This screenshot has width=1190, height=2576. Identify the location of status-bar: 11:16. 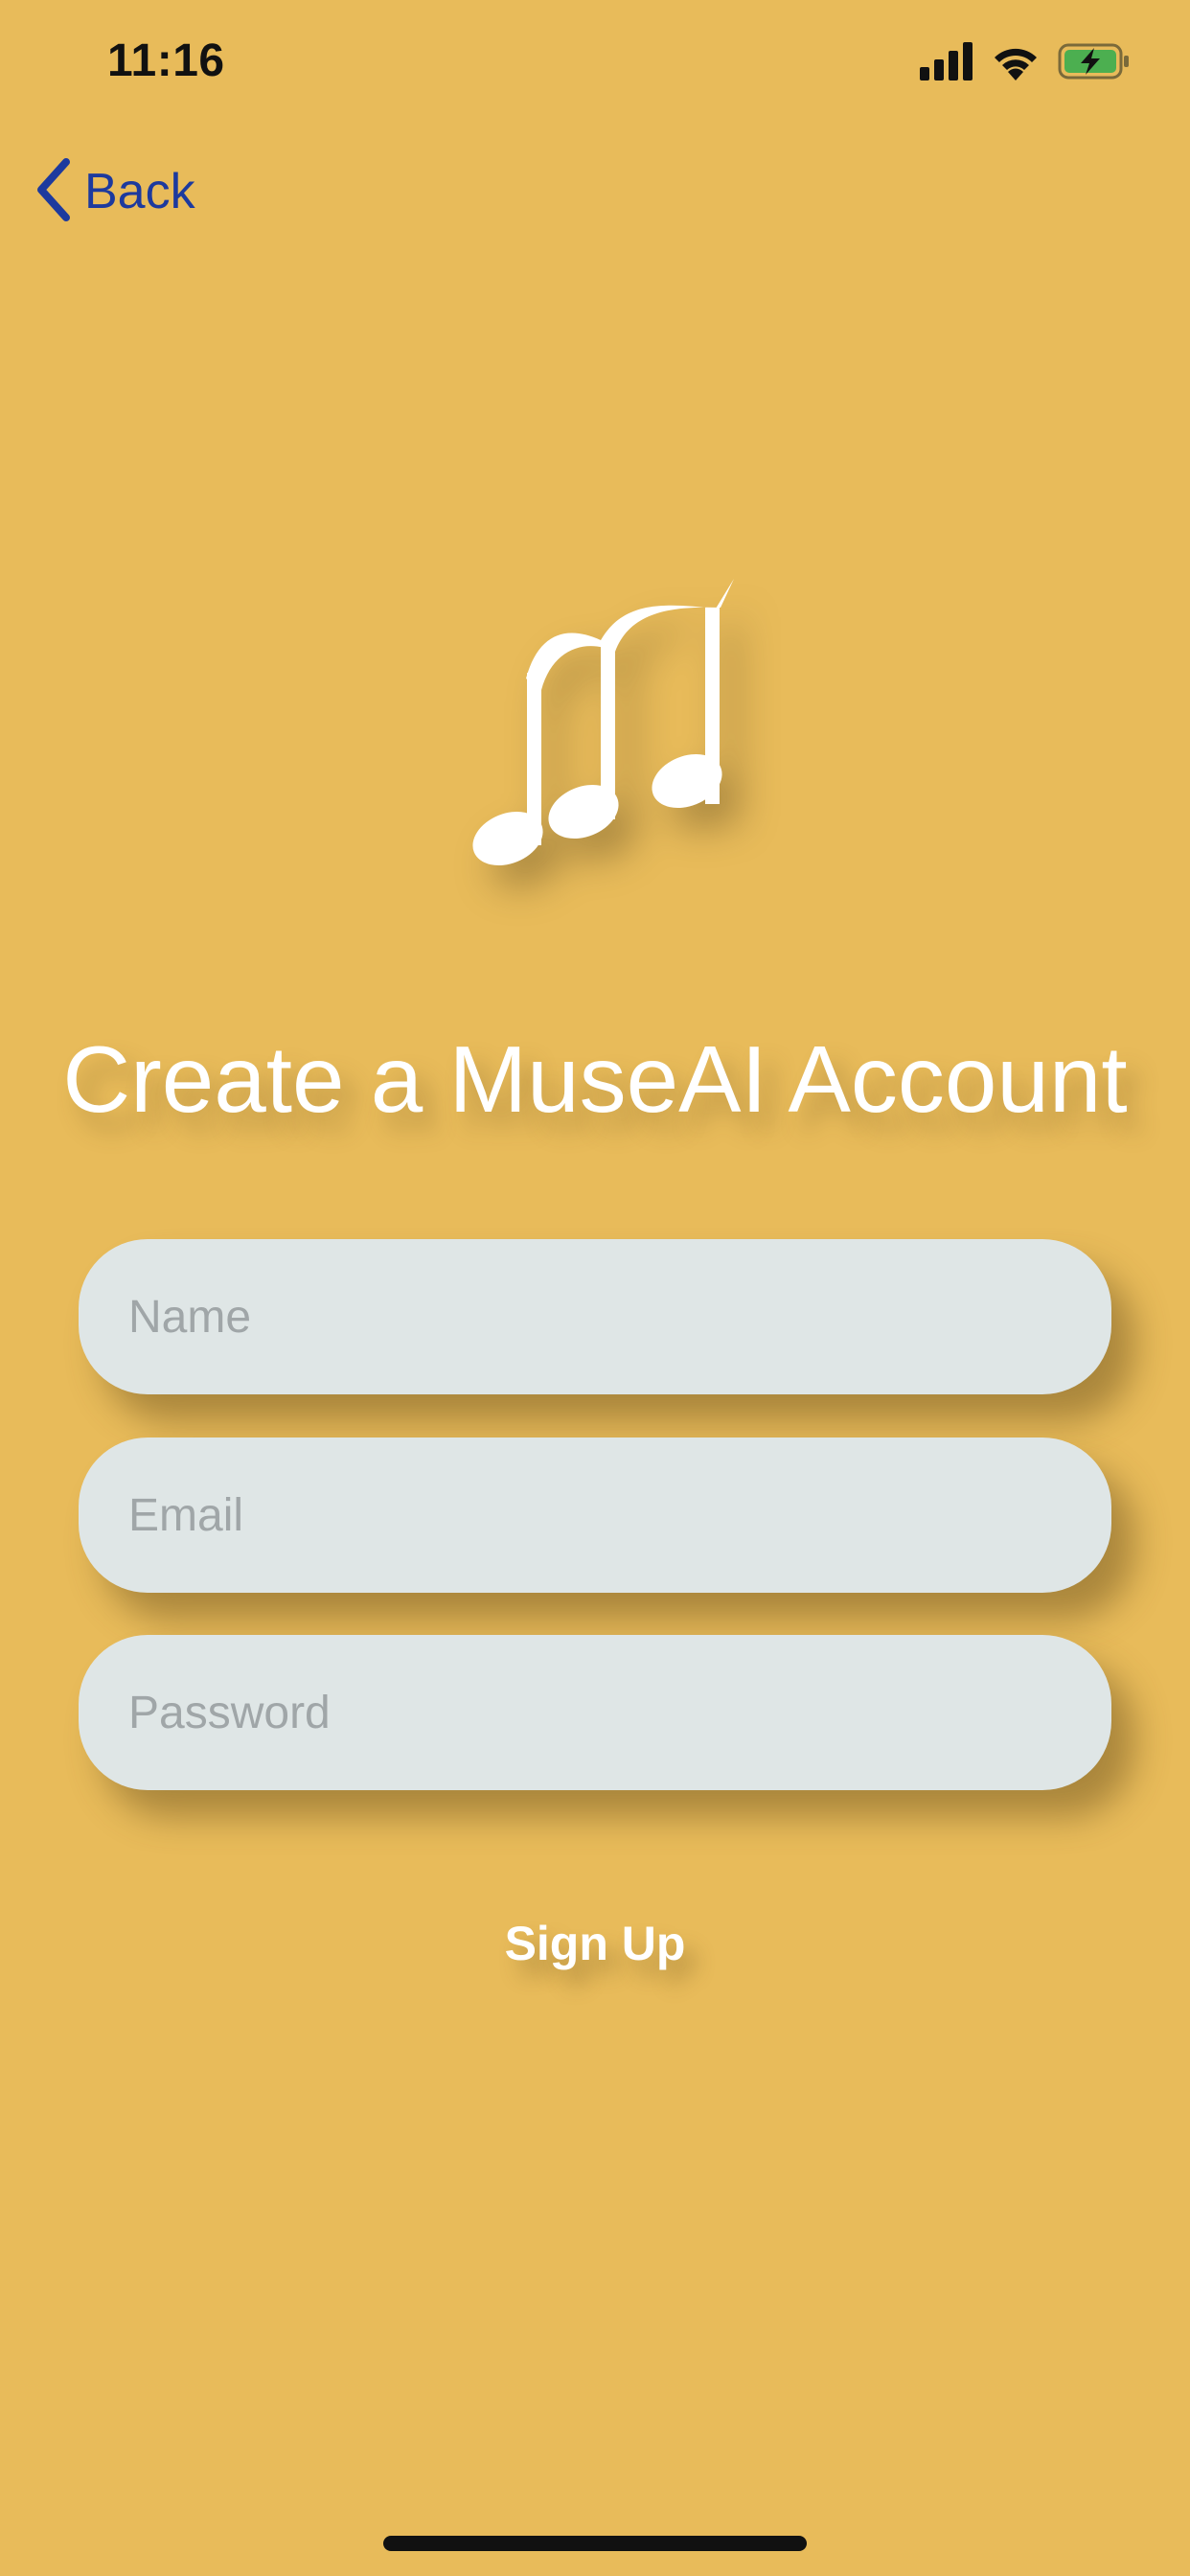
(595, 63).